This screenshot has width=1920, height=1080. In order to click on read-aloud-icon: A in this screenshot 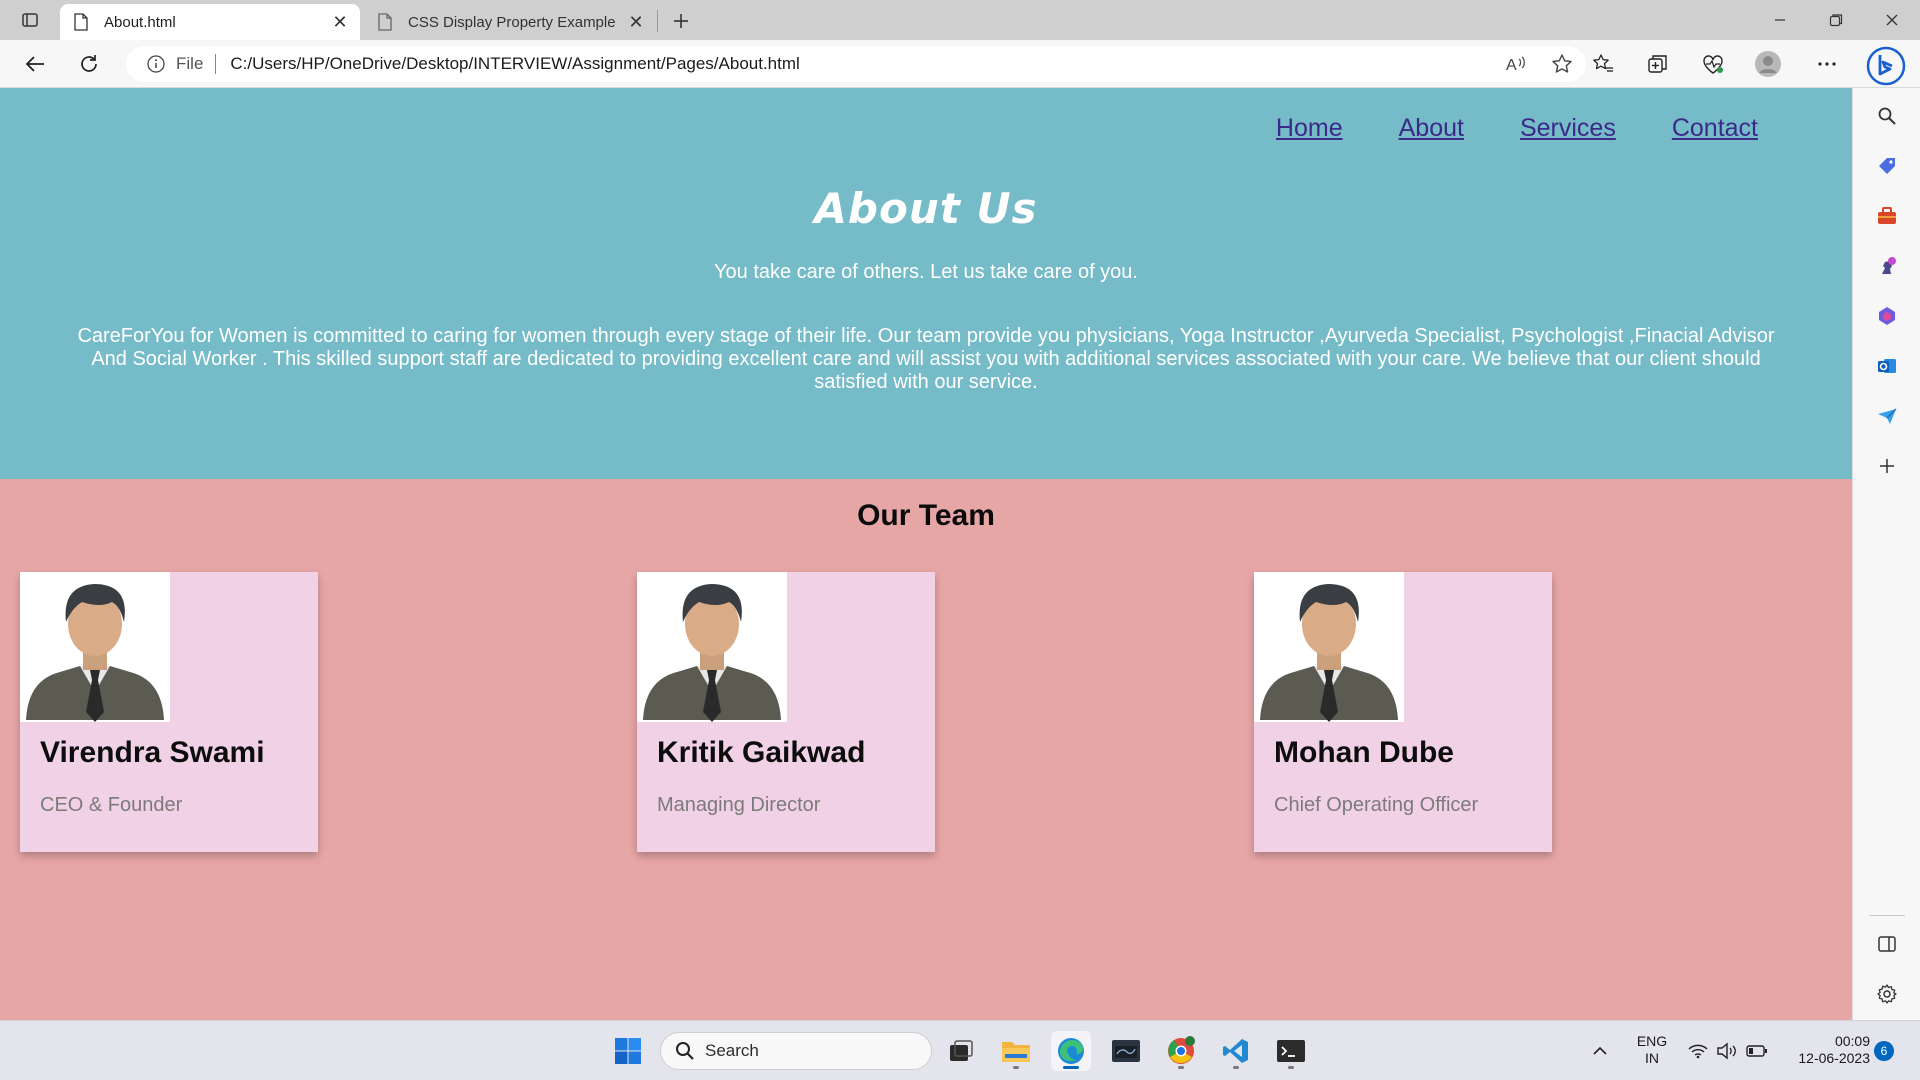, I will do `click(1516, 64)`.